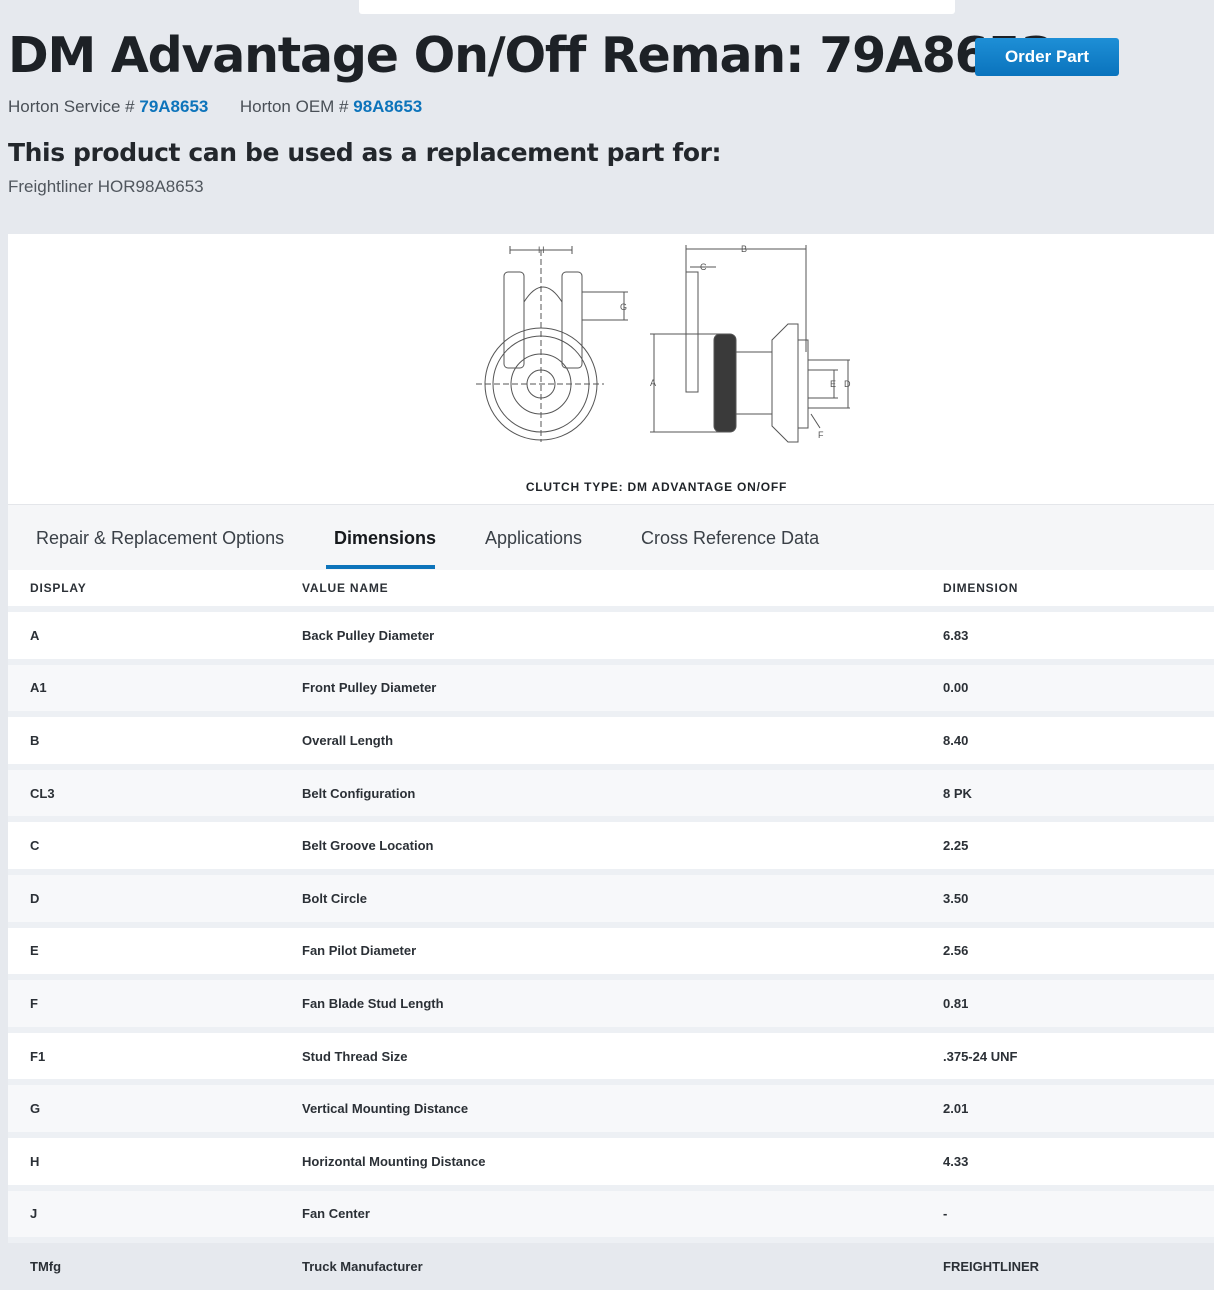  I want to click on column-header-value-name: VALUE NAME, so click(622, 589).